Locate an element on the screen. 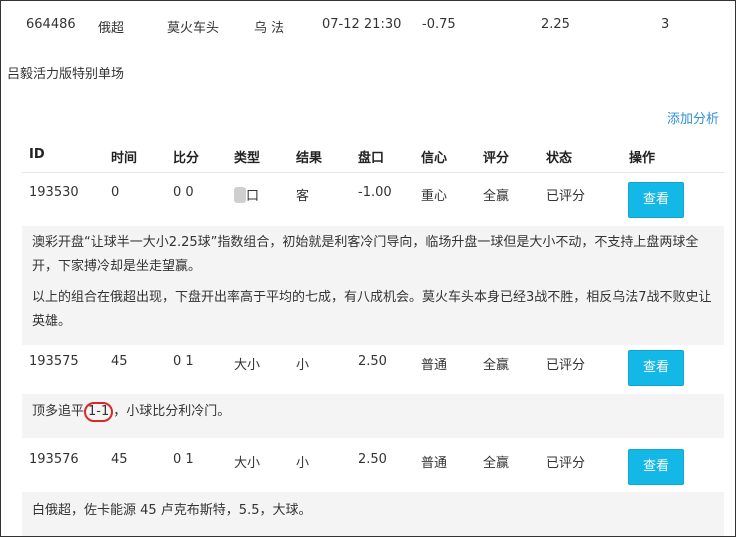 This screenshot has height=537, width=736. row-score: 0 0 is located at coordinates (183, 192).